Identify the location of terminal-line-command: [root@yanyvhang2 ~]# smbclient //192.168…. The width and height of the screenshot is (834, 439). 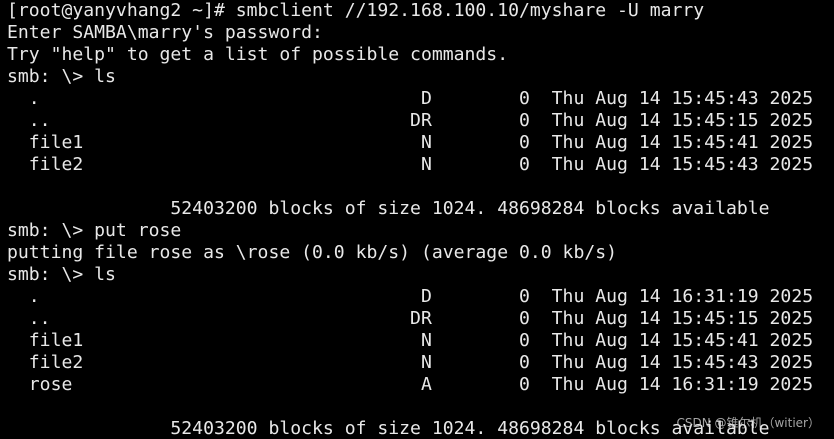
(356, 10).